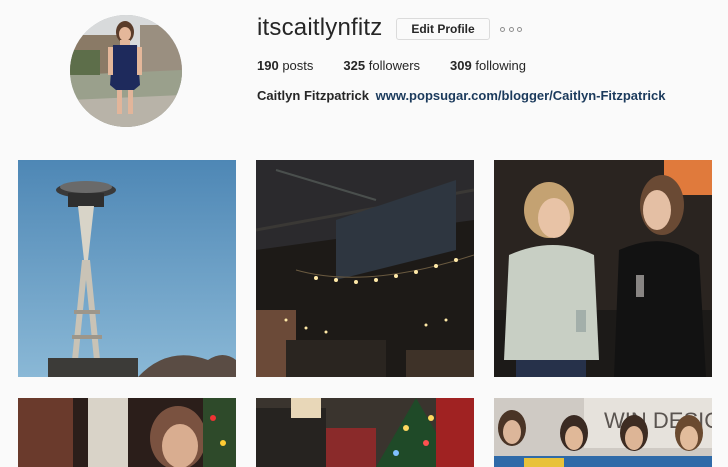 The image size is (728, 467). I want to click on following-label: following, so click(500, 65).